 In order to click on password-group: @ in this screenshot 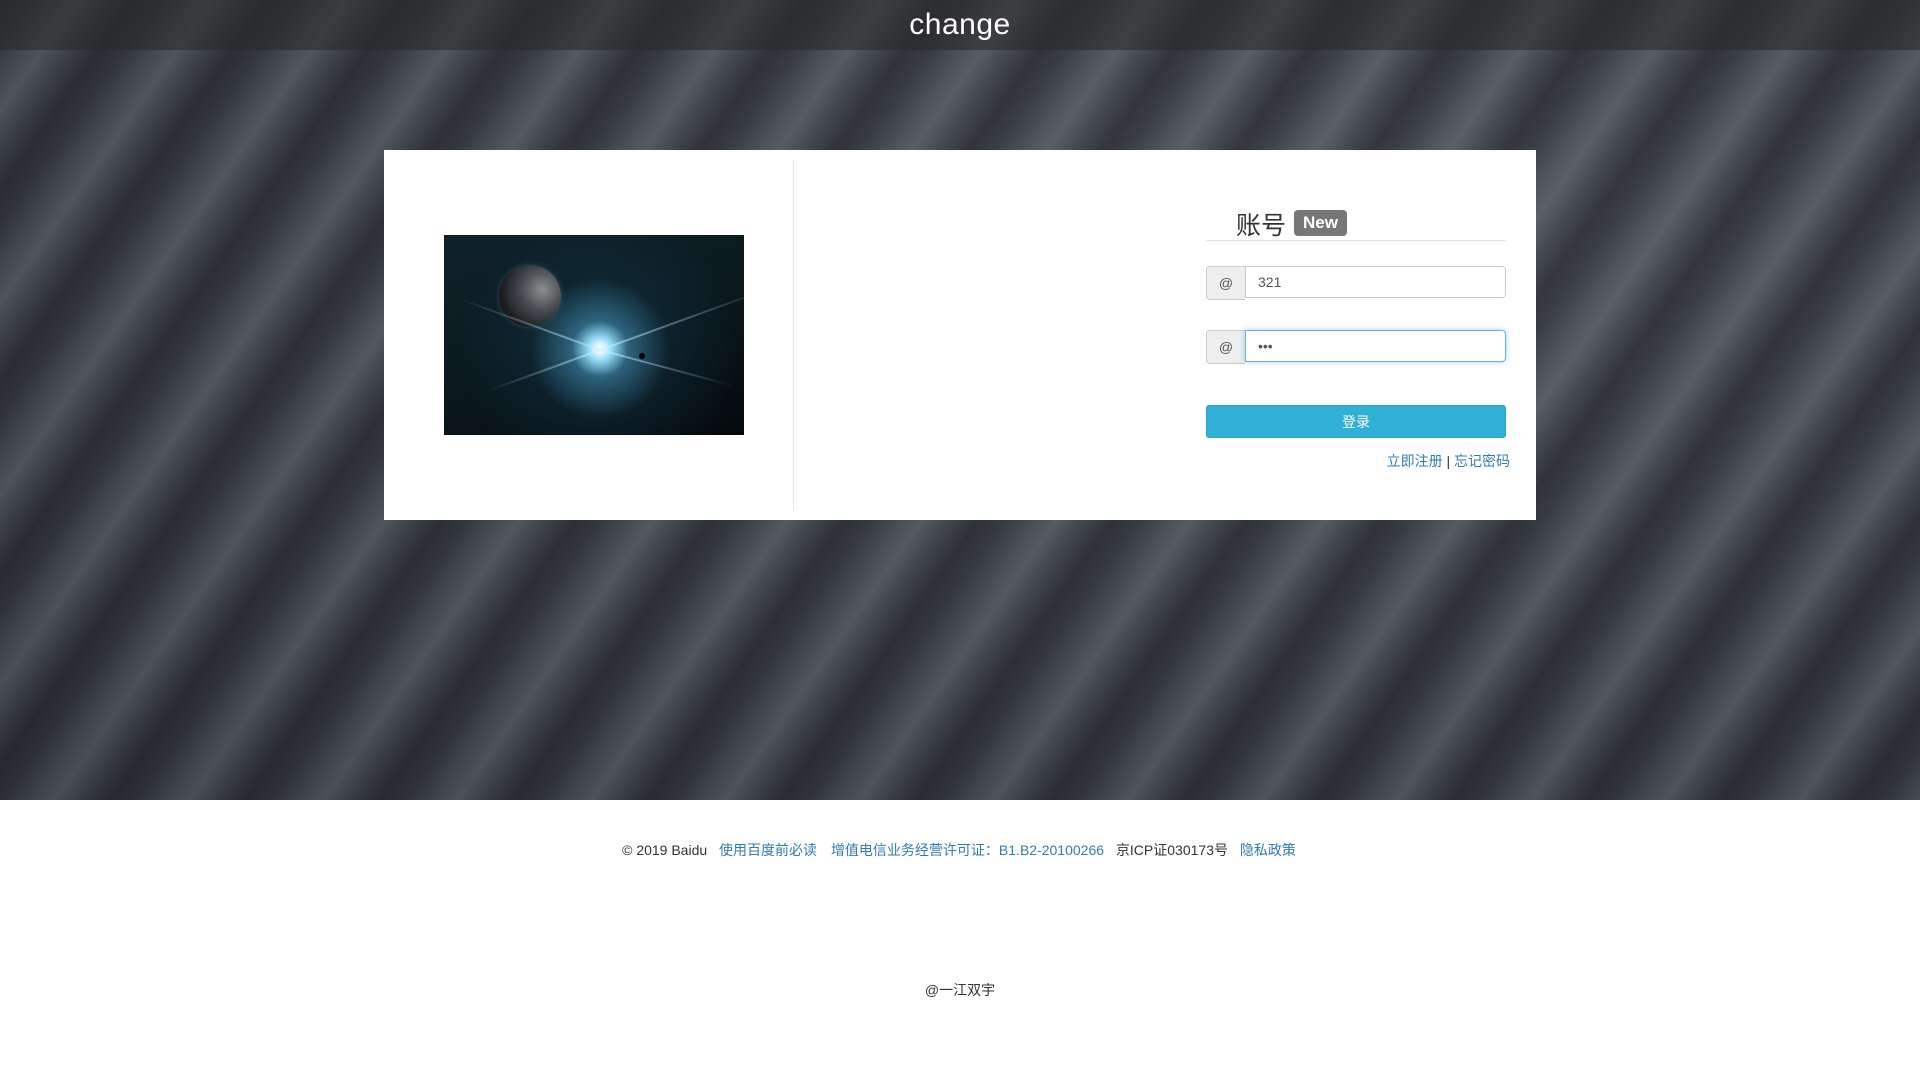, I will do `click(1356, 347)`.